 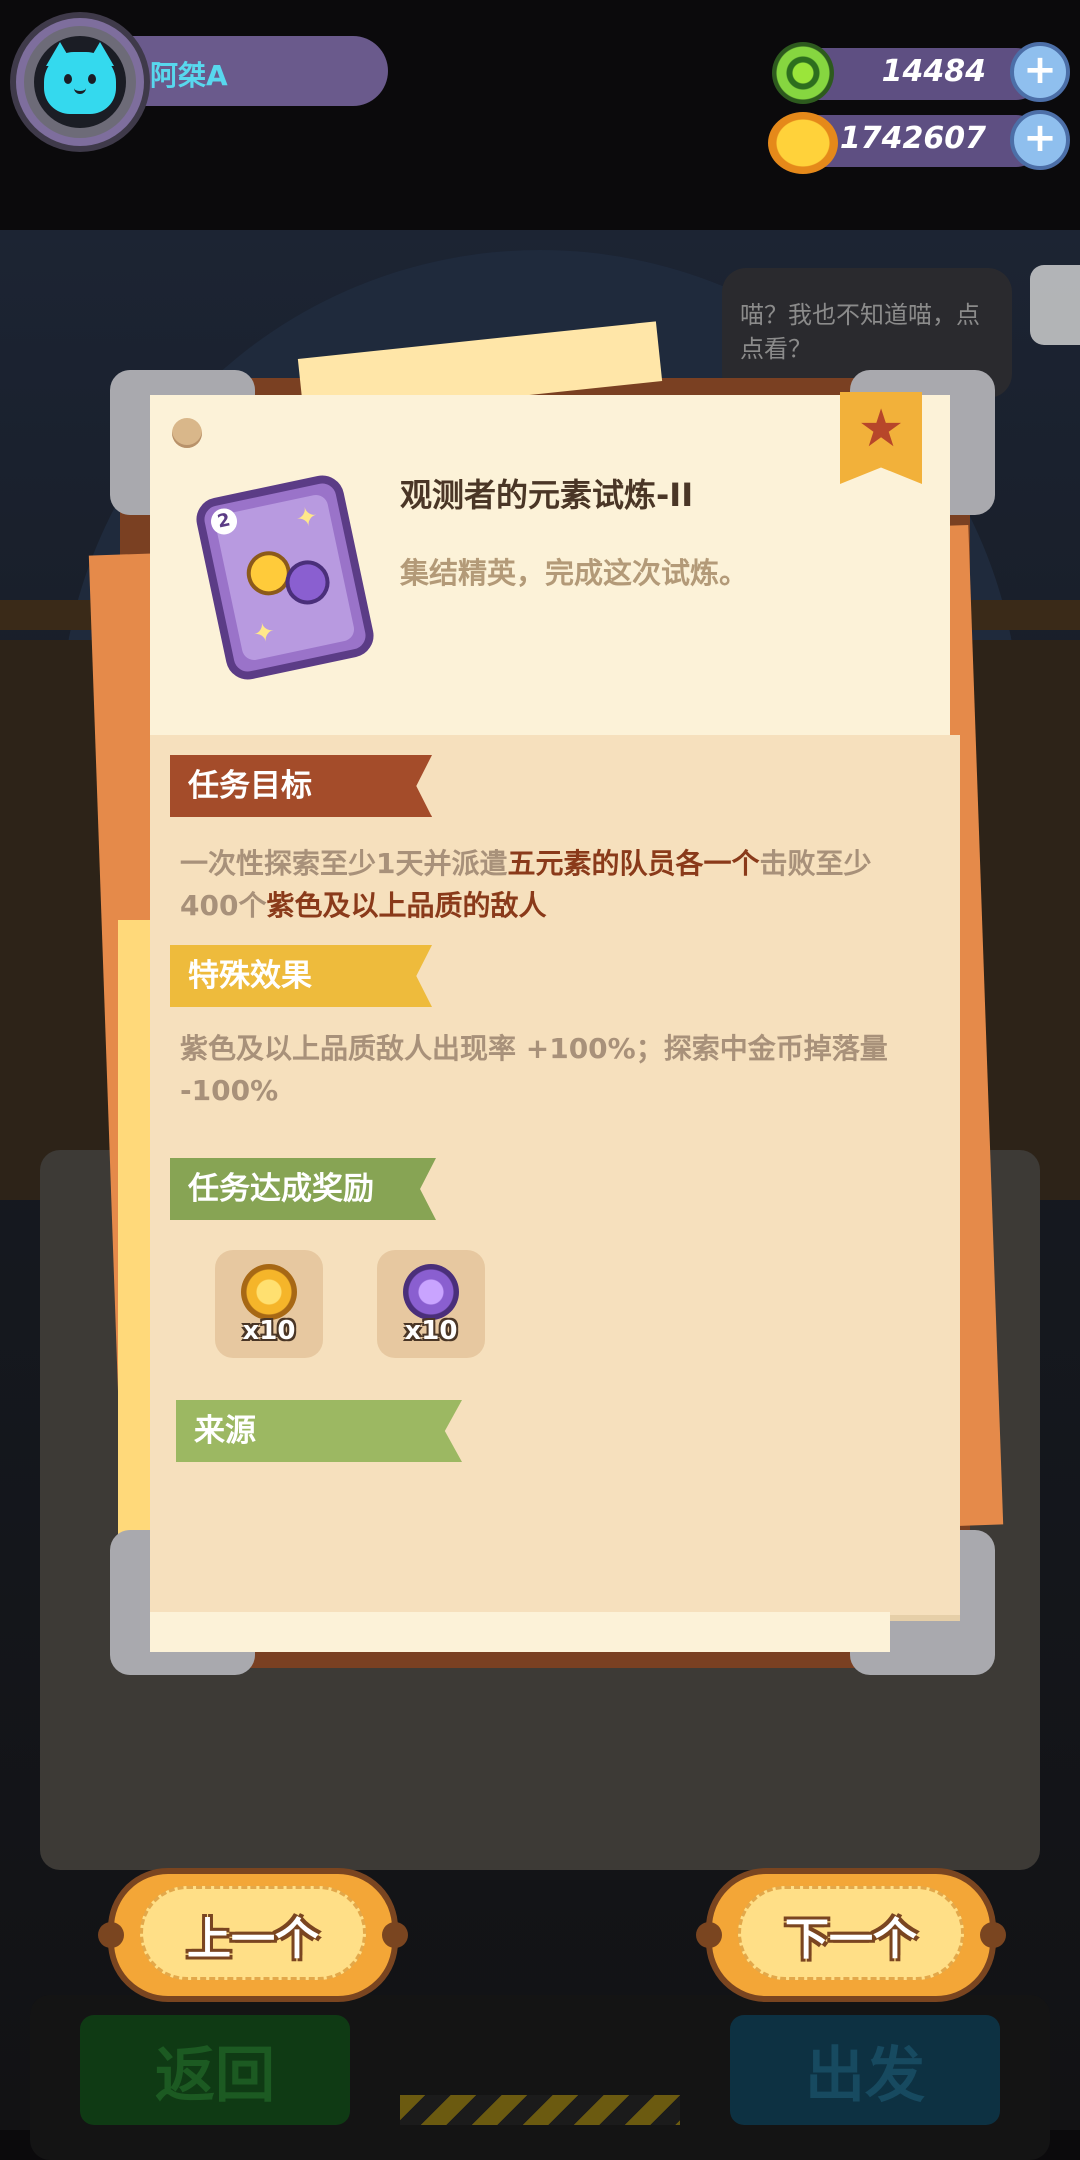 I want to click on back-button: 返回, so click(x=215, y=2070).